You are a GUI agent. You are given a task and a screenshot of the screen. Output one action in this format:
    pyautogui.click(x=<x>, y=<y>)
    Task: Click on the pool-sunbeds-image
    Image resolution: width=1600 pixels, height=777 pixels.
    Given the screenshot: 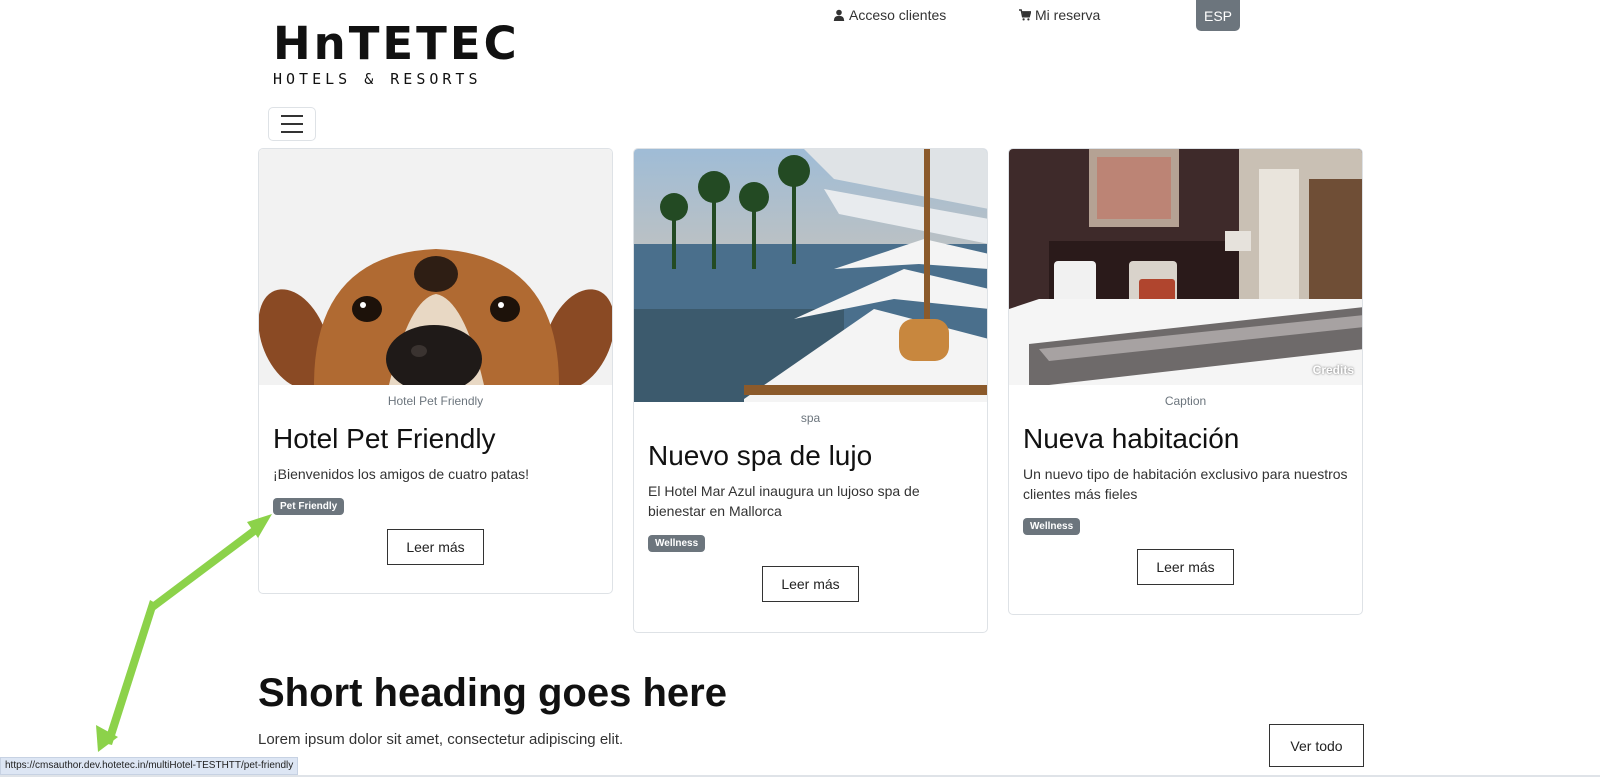 What is the action you would take?
    pyautogui.click(x=810, y=275)
    